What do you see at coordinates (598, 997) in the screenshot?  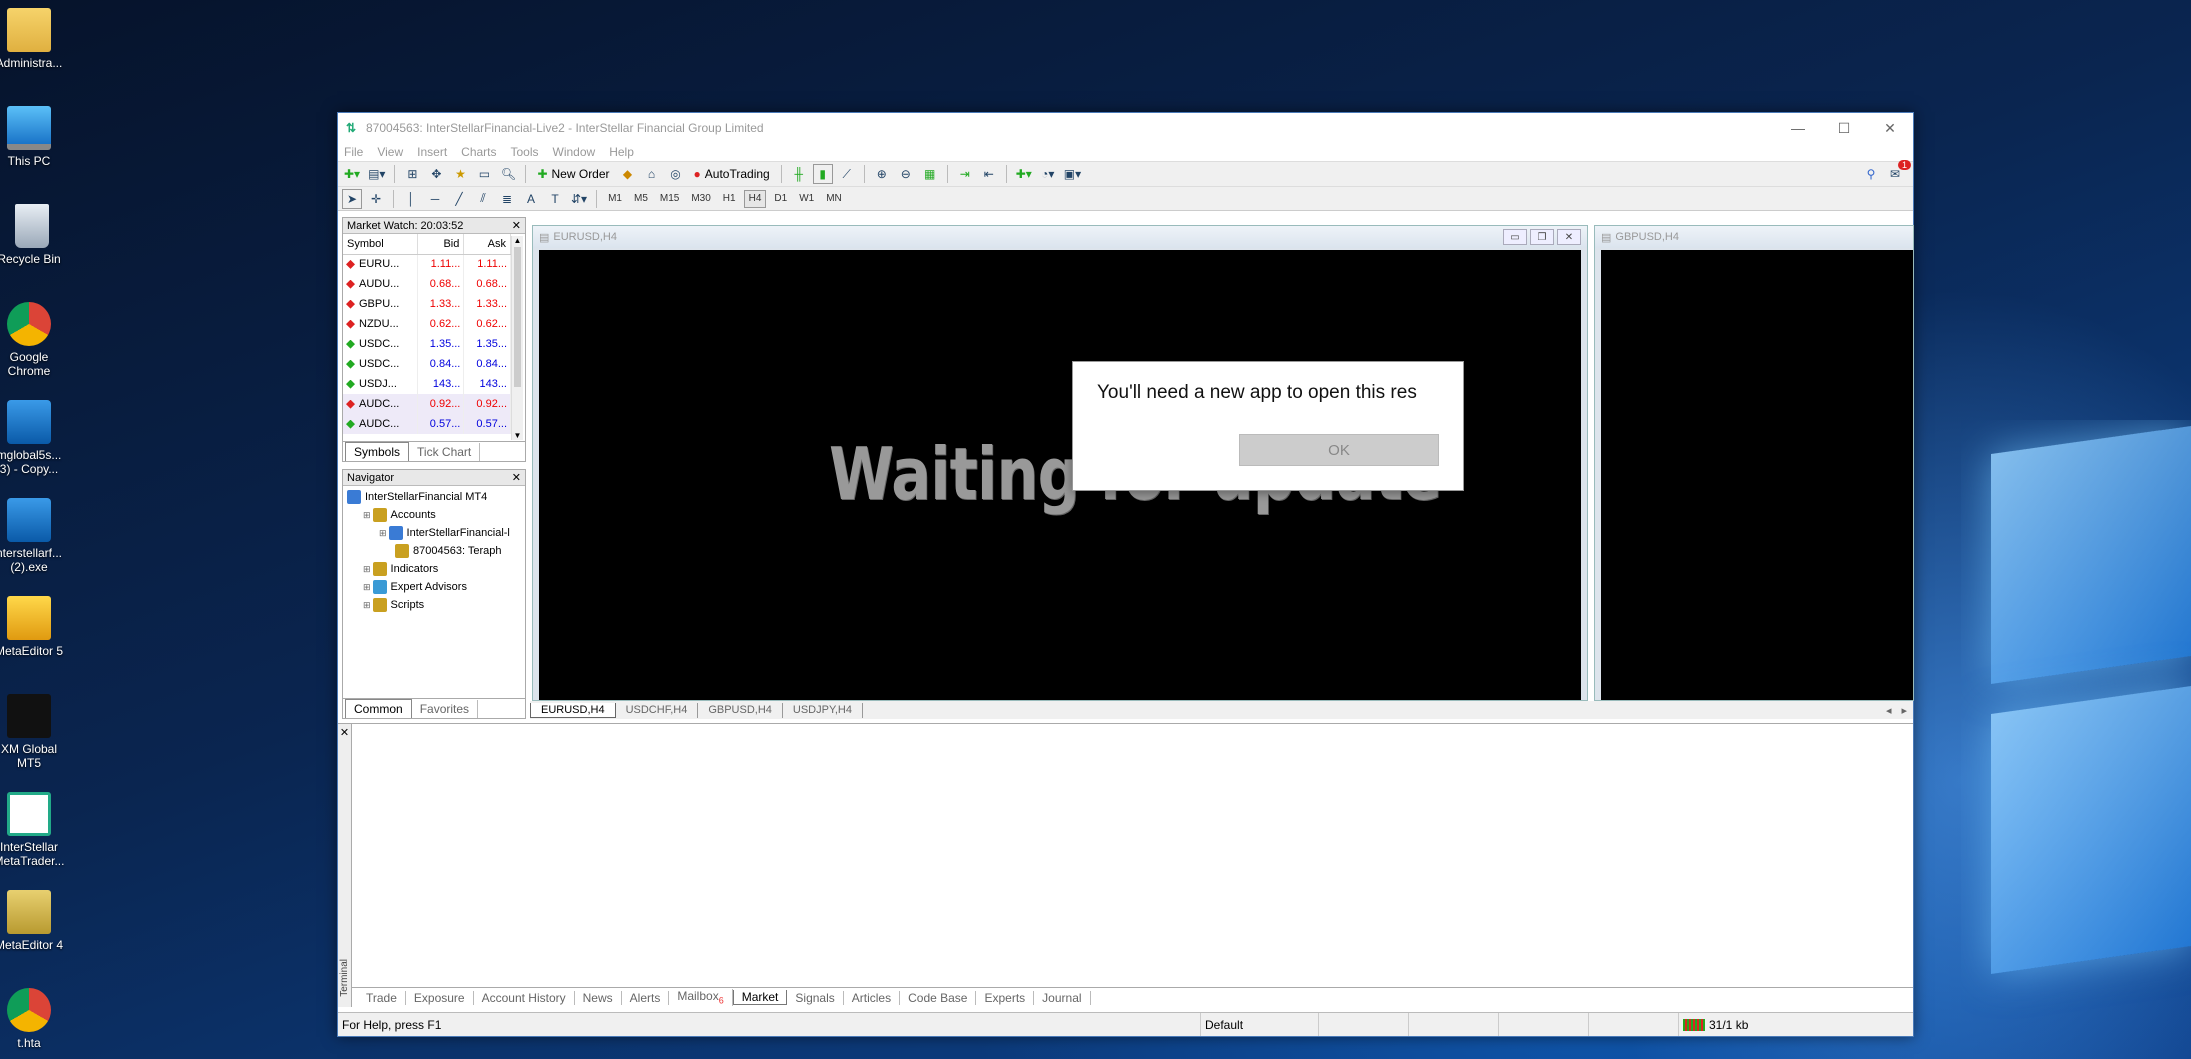 I see `tab-news: News` at bounding box center [598, 997].